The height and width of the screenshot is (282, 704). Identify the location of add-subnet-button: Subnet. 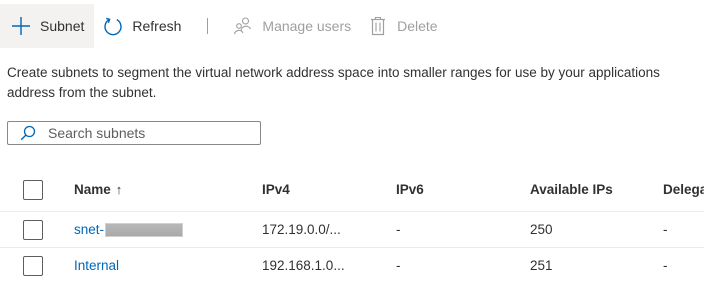
(47, 26).